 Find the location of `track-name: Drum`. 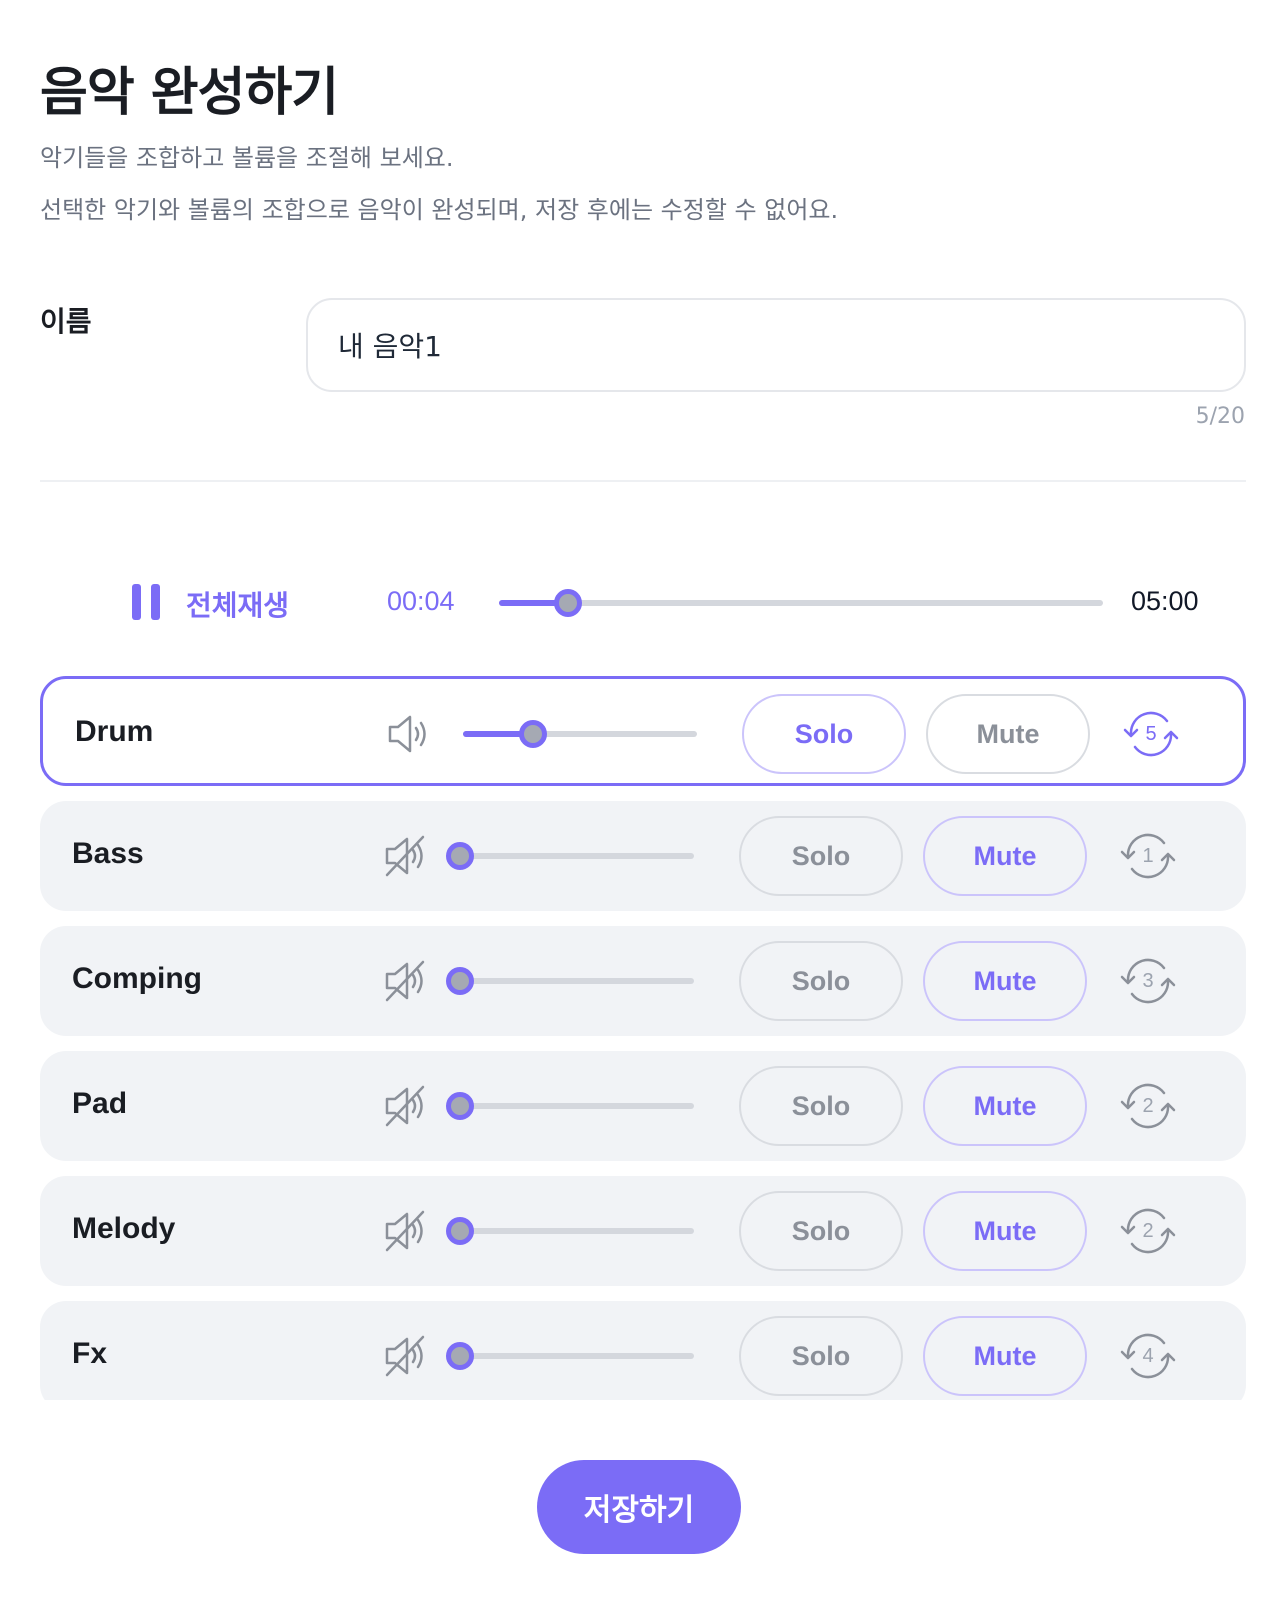

track-name: Drum is located at coordinates (114, 731).